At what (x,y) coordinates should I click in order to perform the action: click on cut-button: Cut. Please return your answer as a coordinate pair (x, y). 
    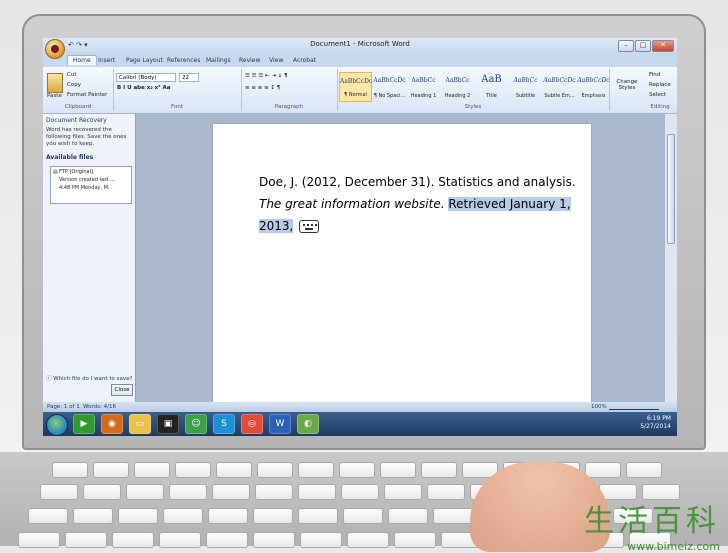
    Looking at the image, I should click on (71, 75).